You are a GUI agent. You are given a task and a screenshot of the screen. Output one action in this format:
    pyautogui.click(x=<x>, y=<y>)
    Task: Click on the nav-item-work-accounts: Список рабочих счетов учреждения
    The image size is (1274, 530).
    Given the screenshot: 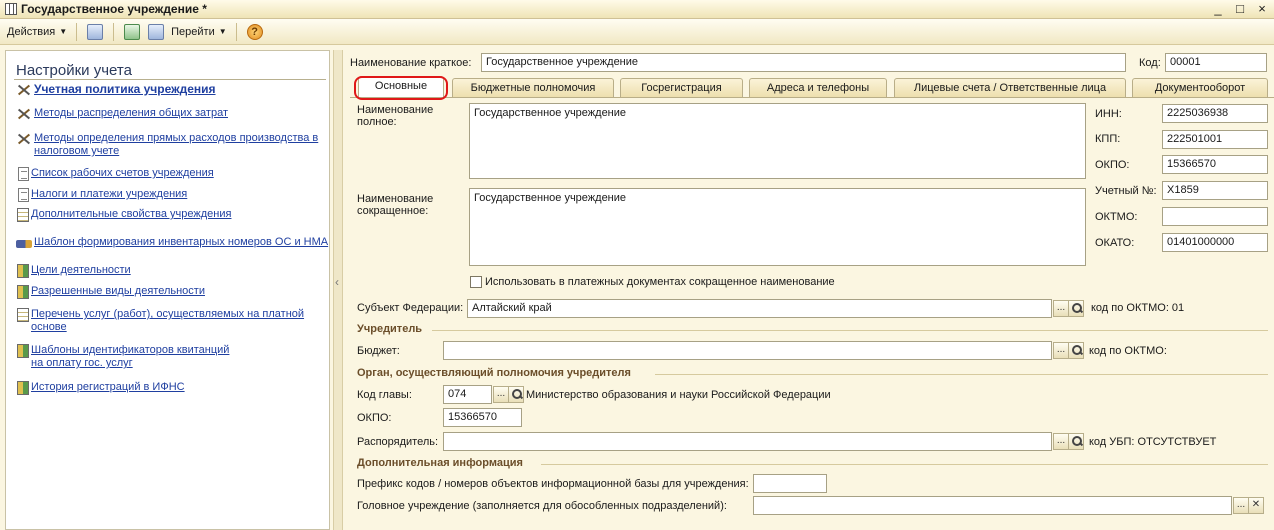 What is the action you would take?
    pyautogui.click(x=115, y=174)
    